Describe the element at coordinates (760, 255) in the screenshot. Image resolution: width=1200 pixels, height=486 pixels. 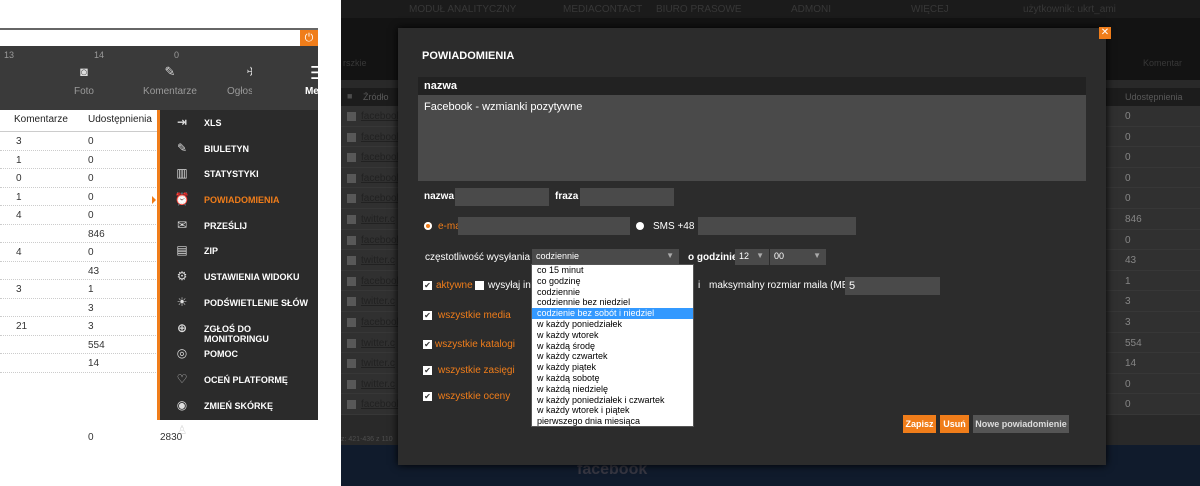
I see `chevron-down-icon: ▼` at that location.